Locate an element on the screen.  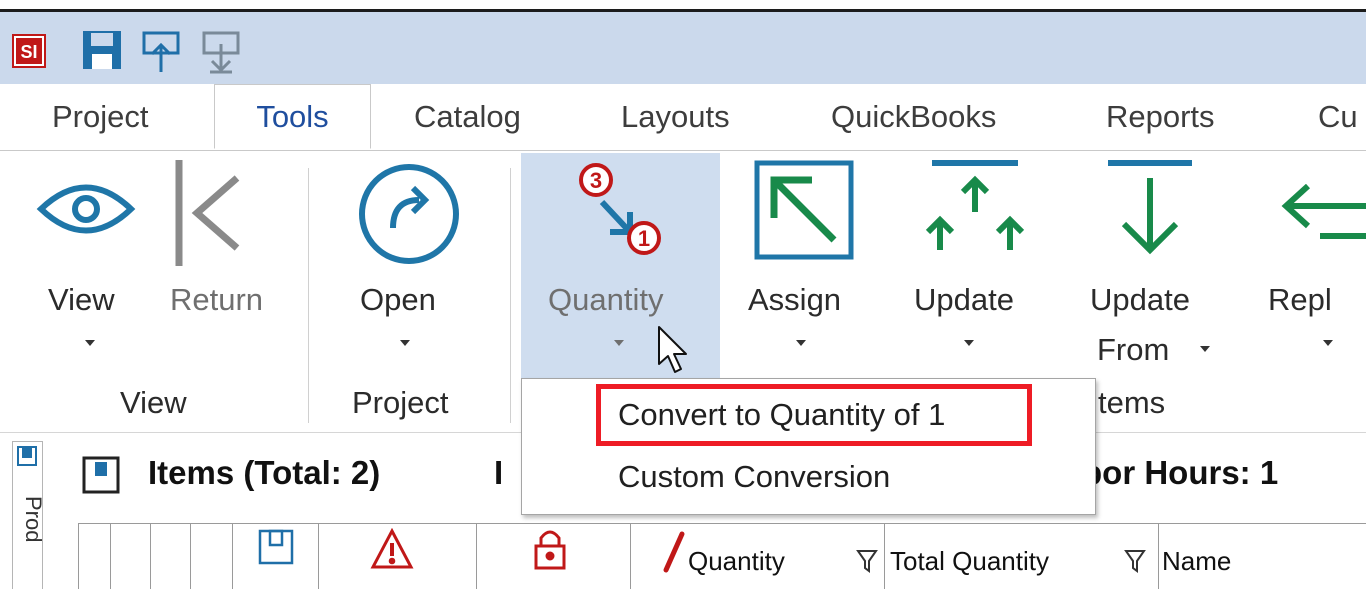
column-total-quantity: Total Quantity is located at coordinates (969, 561).